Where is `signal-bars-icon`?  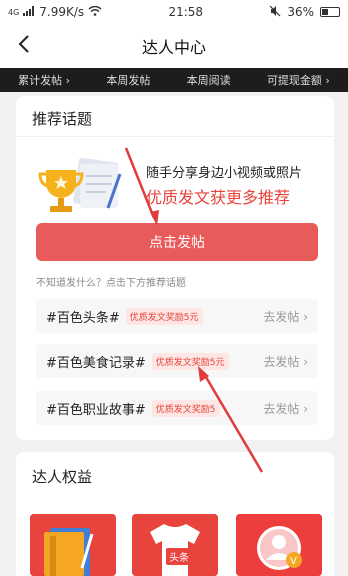 signal-bars-icon is located at coordinates (29, 12).